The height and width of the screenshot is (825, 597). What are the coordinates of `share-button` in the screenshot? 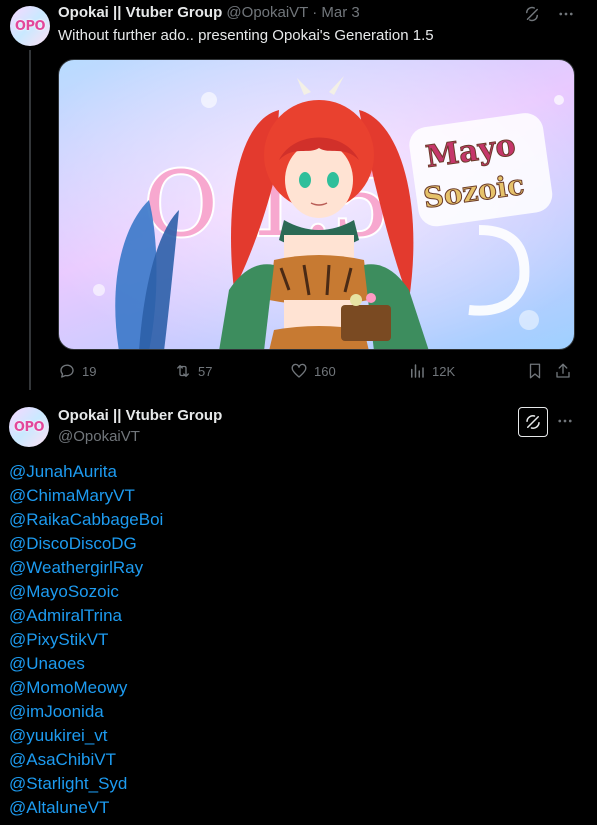 It's located at (563, 371).